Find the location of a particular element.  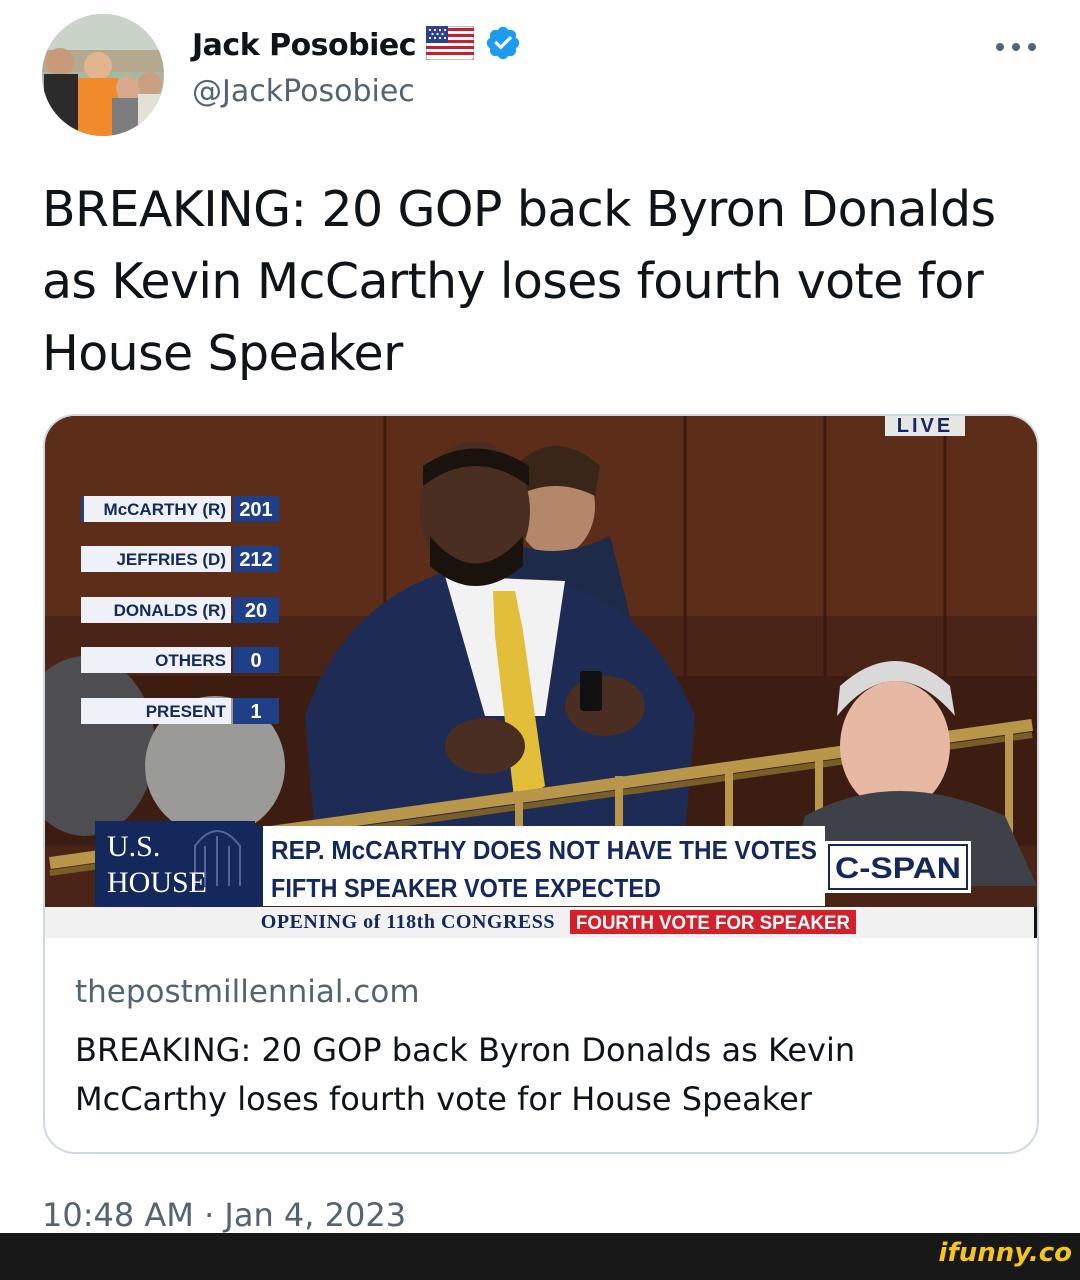

tally-label: PRESENT is located at coordinates (186, 711).